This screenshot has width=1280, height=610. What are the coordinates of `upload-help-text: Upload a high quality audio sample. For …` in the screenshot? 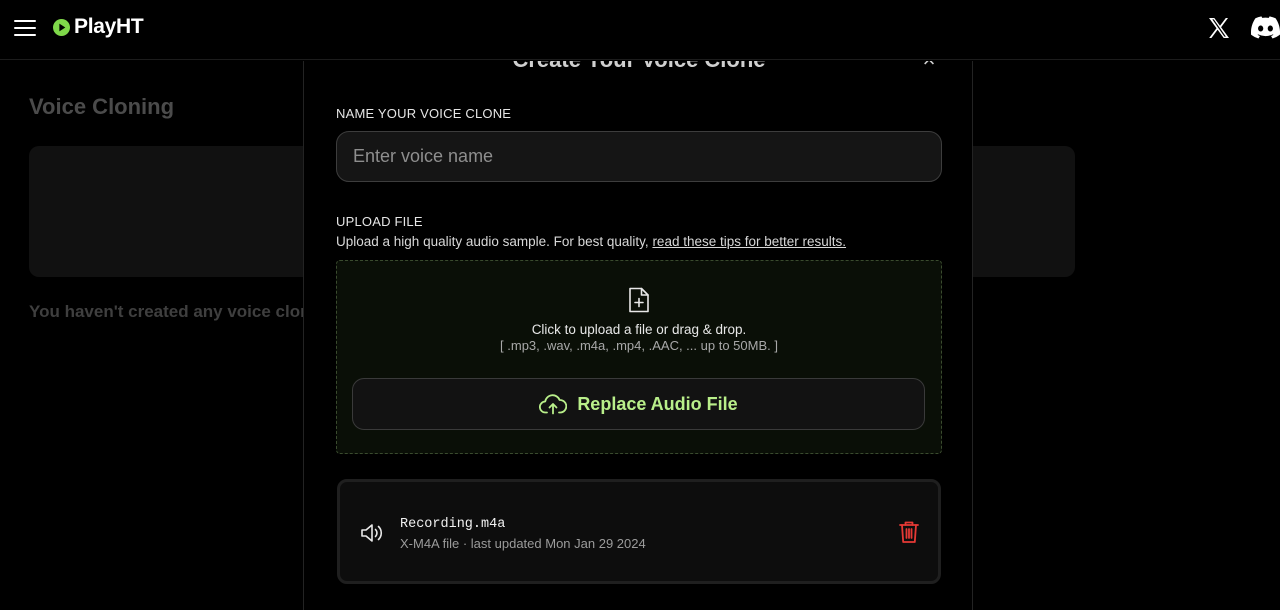 It's located at (591, 241).